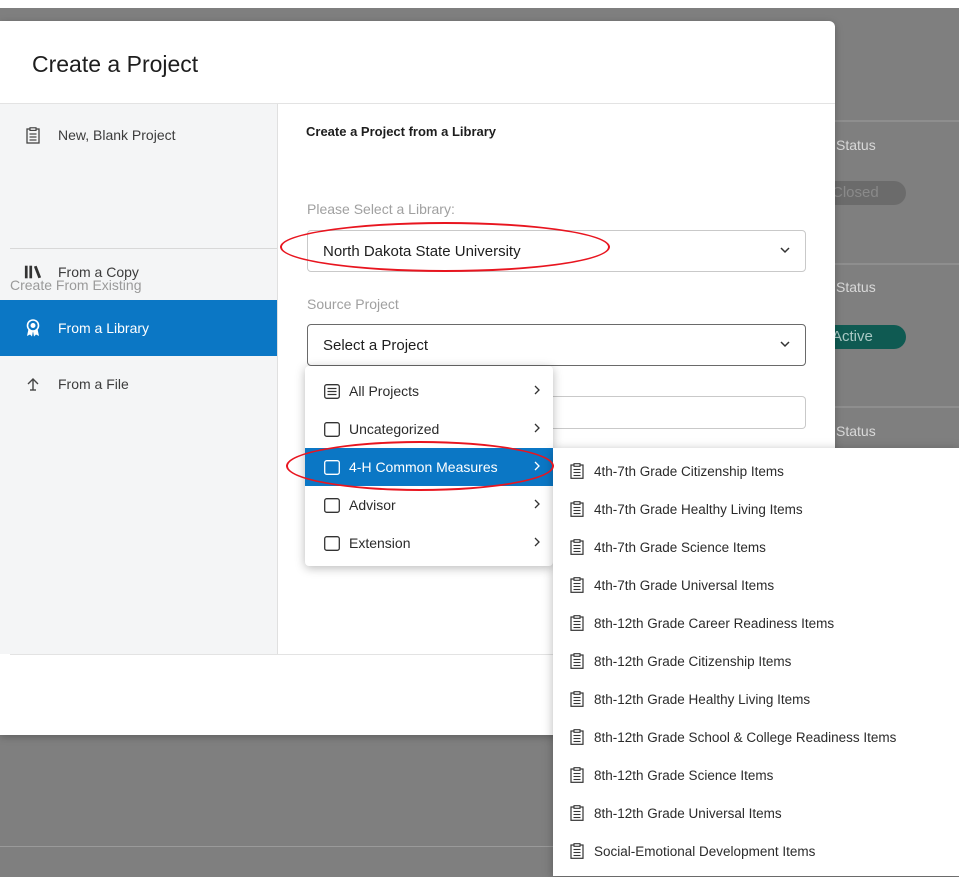 The width and height of the screenshot is (959, 877). I want to click on content-heading: Create a Project from a Library, so click(401, 131).